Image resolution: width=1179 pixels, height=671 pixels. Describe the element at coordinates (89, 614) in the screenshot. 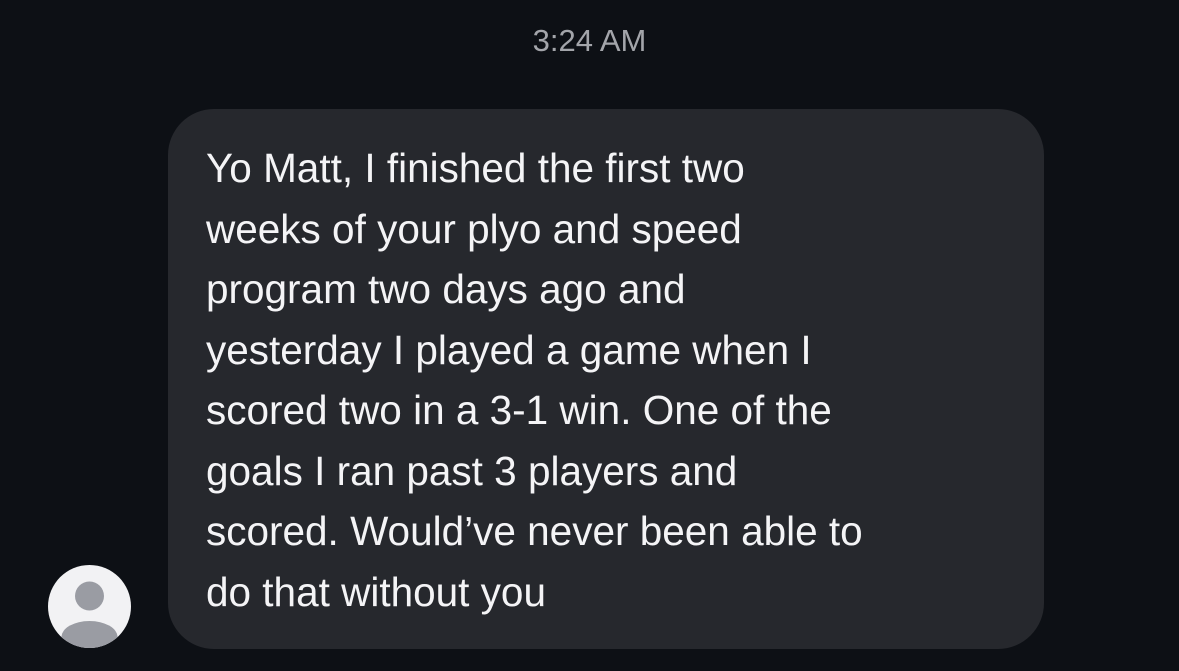

I see `person-silhouette-icon` at that location.